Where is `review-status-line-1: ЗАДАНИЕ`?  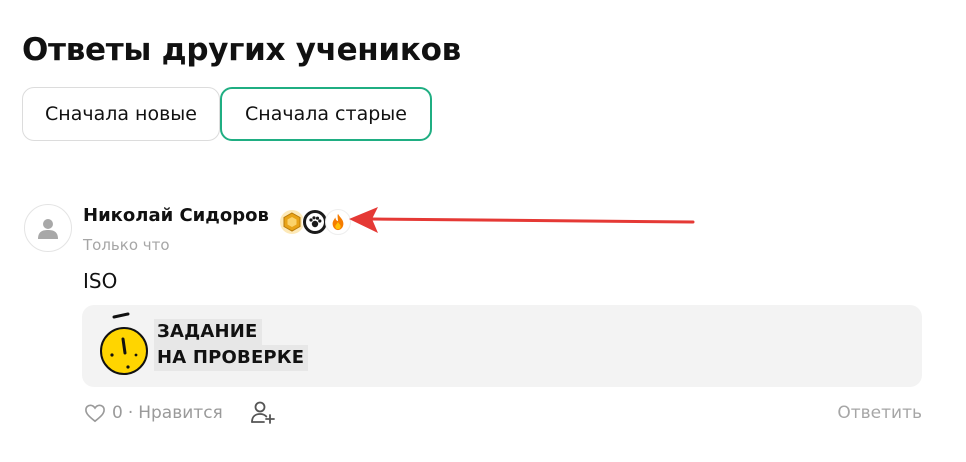
review-status-line-1: ЗАДАНИЕ is located at coordinates (208, 332).